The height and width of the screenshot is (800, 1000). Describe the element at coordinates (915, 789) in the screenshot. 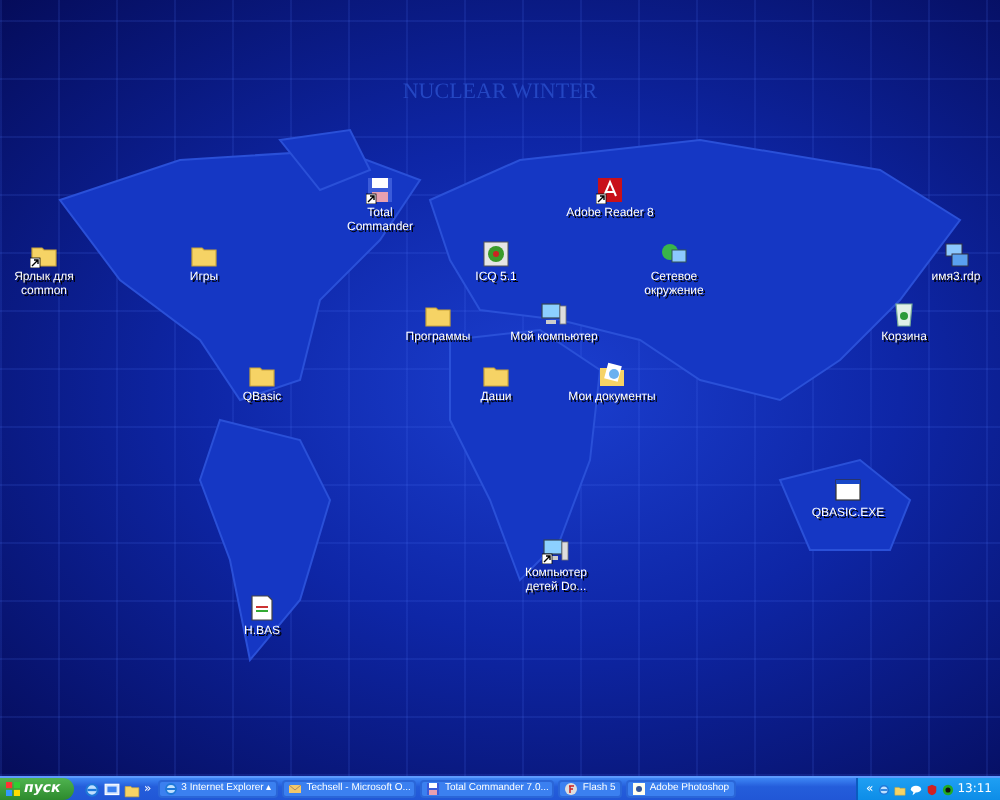

I see `chat-balloon-icon` at that location.